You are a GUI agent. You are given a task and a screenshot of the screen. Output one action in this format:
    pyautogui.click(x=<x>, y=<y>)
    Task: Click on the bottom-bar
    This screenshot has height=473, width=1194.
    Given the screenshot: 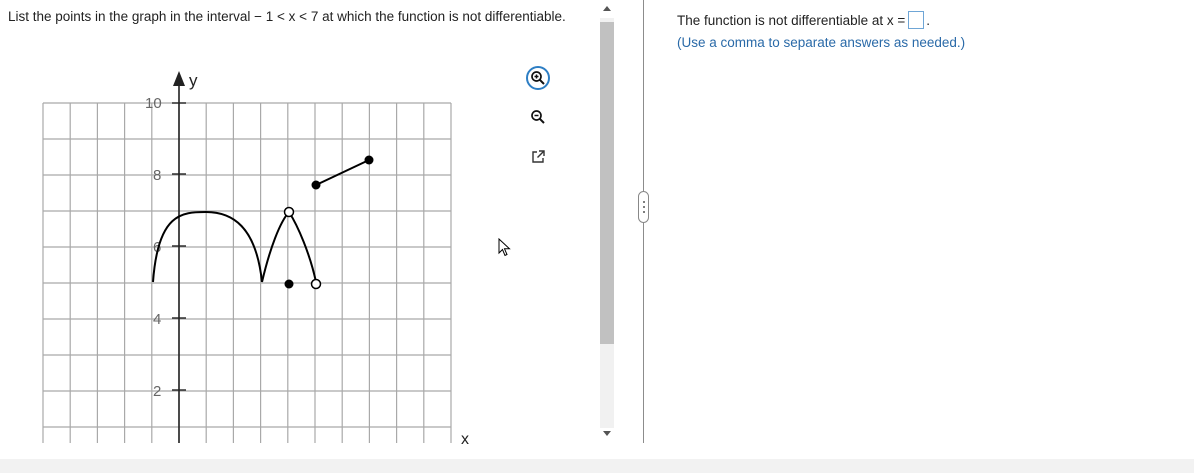 What is the action you would take?
    pyautogui.click(x=597, y=466)
    